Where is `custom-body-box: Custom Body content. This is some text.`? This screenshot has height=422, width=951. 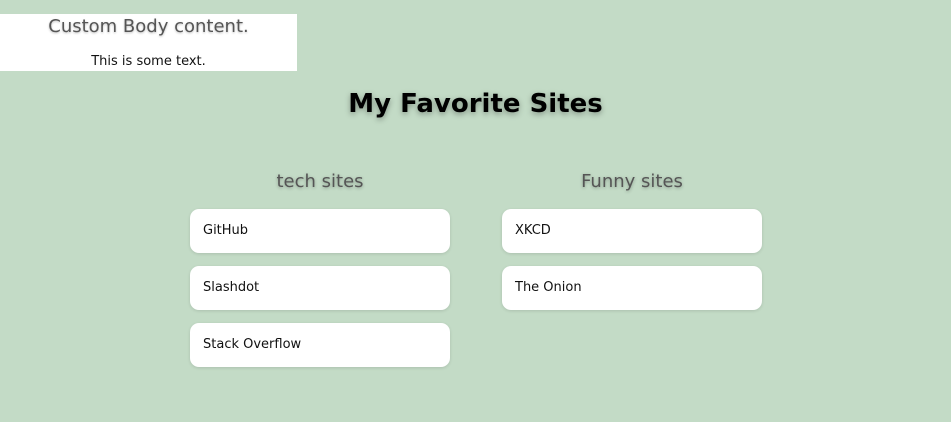 custom-body-box: Custom Body content. This is some text. is located at coordinates (148, 42).